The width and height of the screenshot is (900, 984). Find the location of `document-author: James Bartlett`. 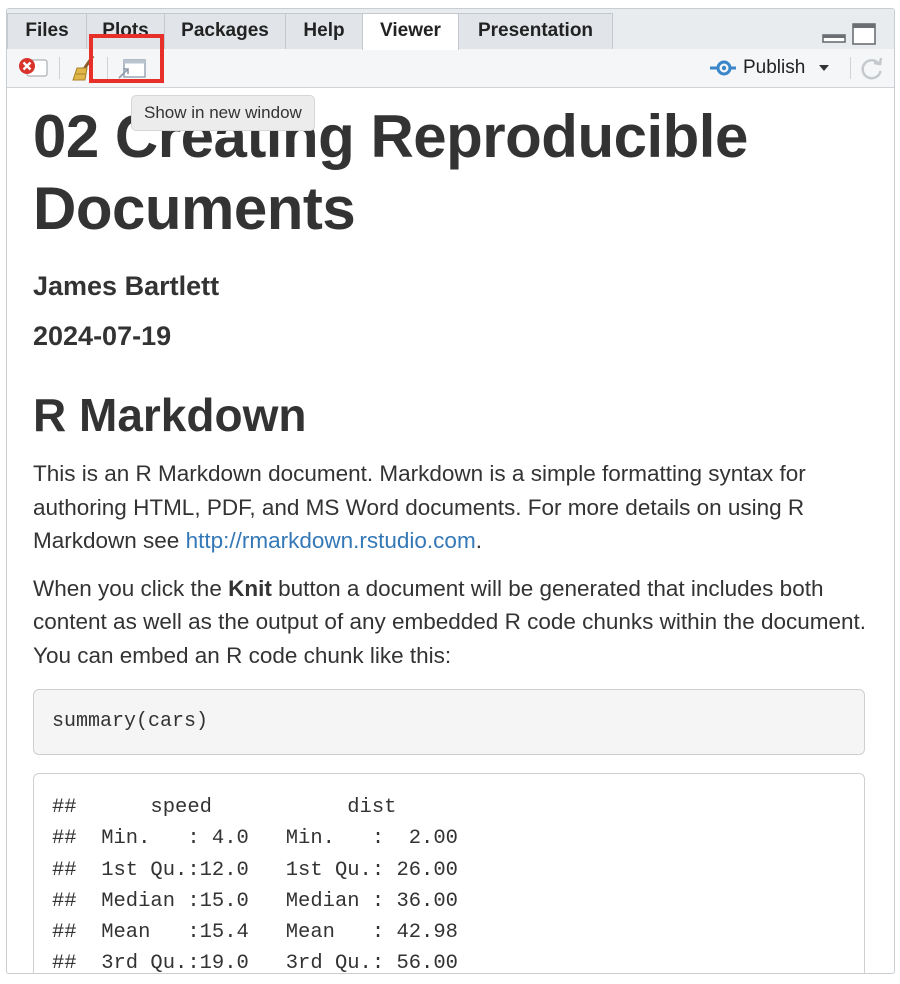

document-author: James Bartlett is located at coordinates (126, 286).